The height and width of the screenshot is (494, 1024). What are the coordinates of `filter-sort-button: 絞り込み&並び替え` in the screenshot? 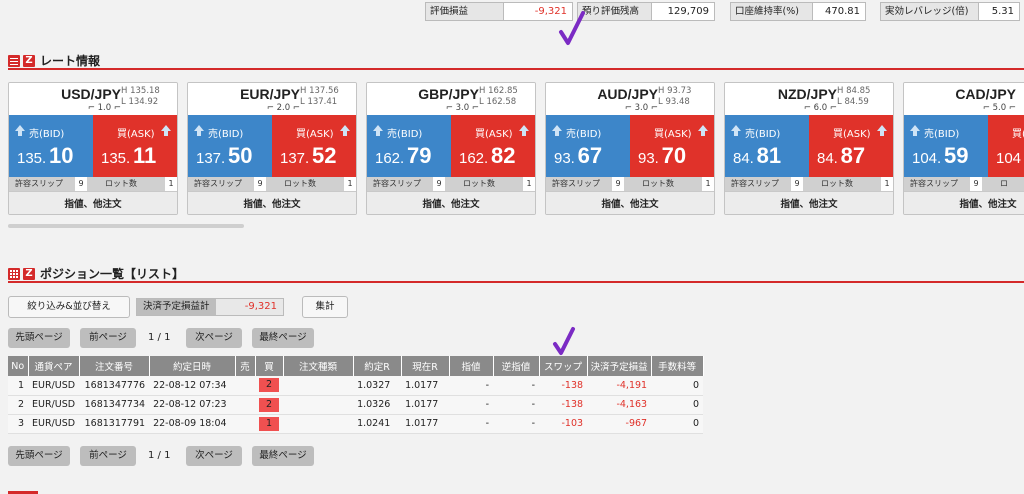 It's located at (69, 307).